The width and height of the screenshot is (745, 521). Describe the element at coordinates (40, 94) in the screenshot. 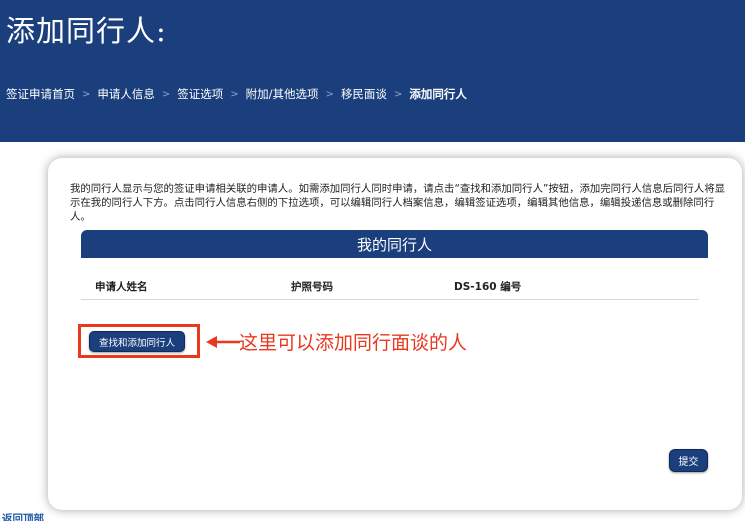

I see `breadcrumb-item-home: 签证申请首页` at that location.